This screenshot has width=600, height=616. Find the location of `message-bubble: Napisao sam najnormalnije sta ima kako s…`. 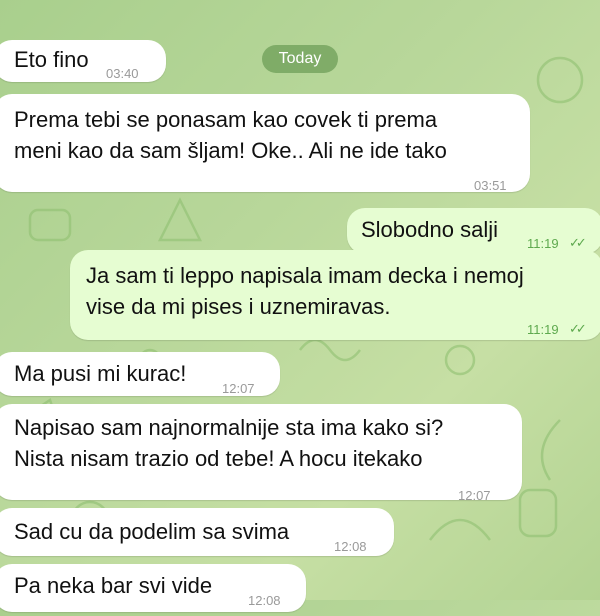

message-bubble: Napisao sam najnormalnije sta ima kako s… is located at coordinates (261, 453).